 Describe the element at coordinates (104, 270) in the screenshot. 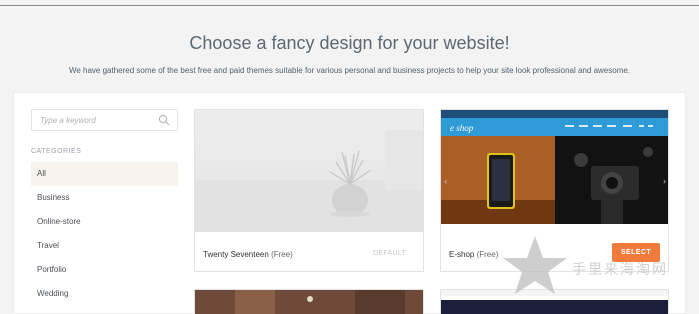

I see `category-portfolio: Portfolio` at that location.